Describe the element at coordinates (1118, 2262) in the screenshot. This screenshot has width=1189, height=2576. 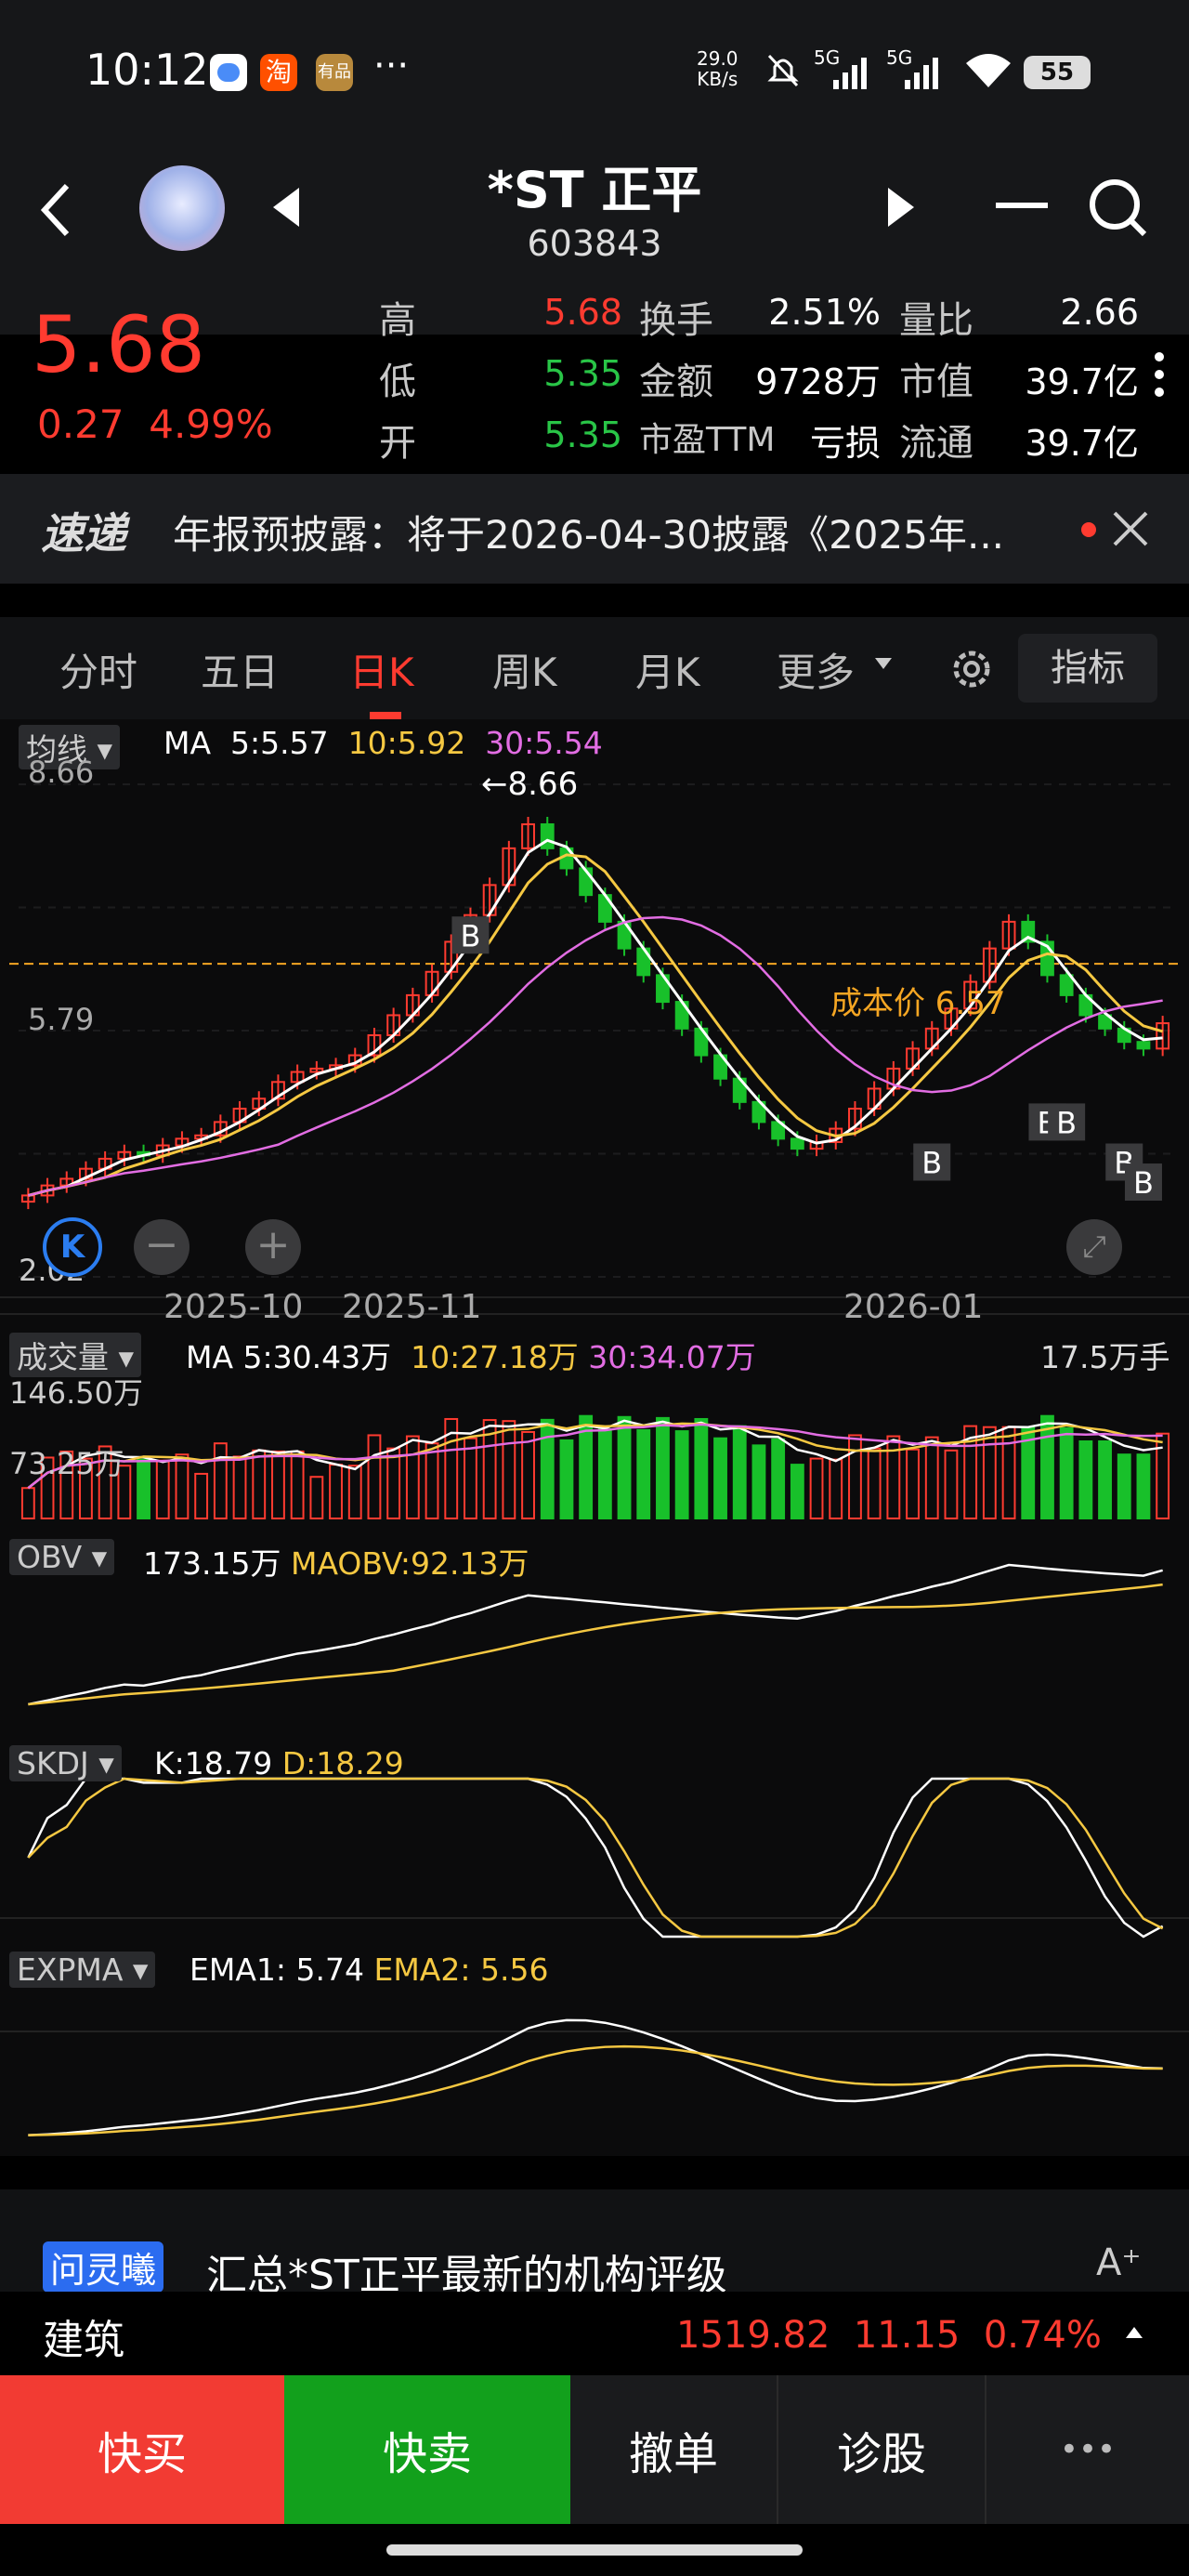
I see `ai-icon: A⁺` at that location.